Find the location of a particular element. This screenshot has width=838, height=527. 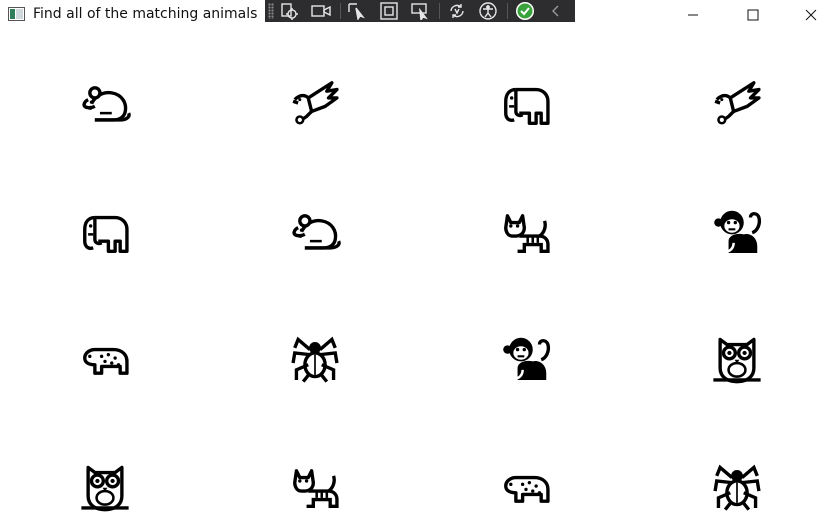

hot-reload-icon is located at coordinates (456, 11).